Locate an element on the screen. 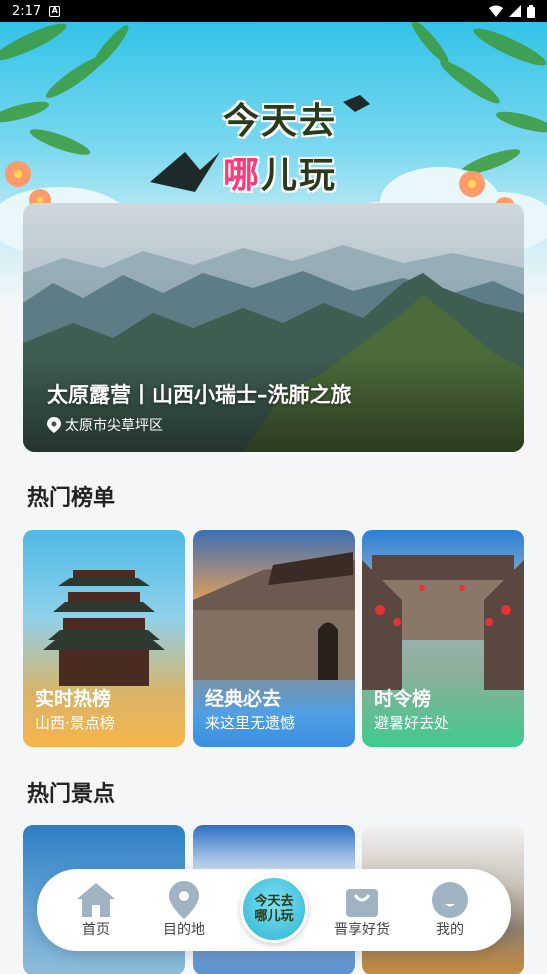 The image size is (547, 974). shopping-bag-icon is located at coordinates (362, 903).